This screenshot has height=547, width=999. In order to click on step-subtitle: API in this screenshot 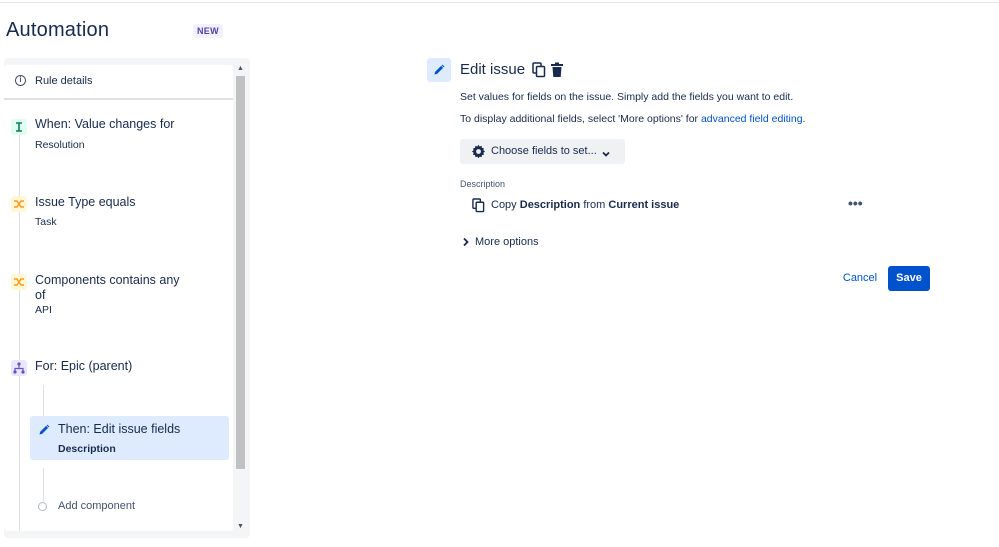, I will do `click(43, 310)`.